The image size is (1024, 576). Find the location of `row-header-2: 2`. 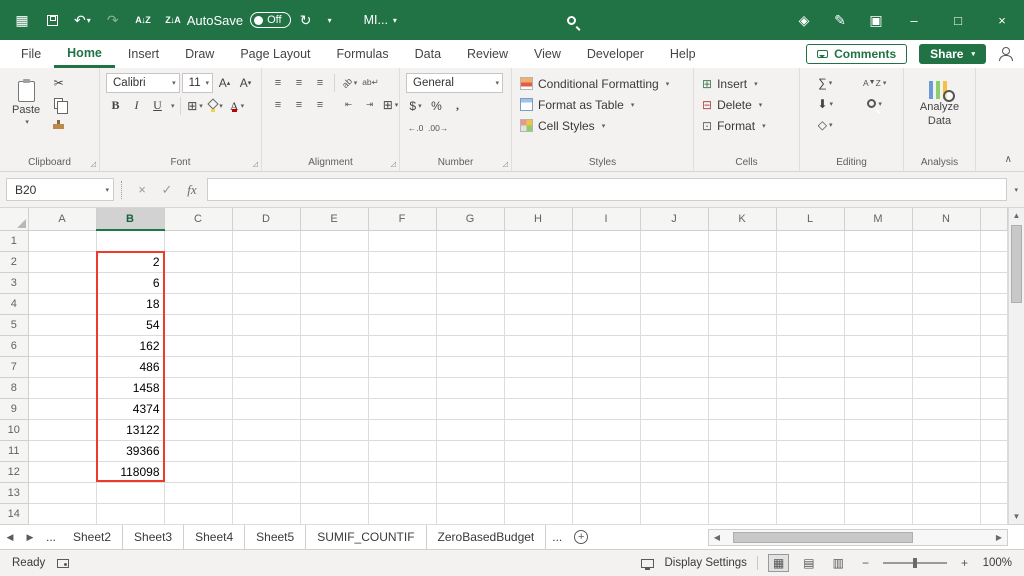

row-header-2: 2 is located at coordinates (14, 262).